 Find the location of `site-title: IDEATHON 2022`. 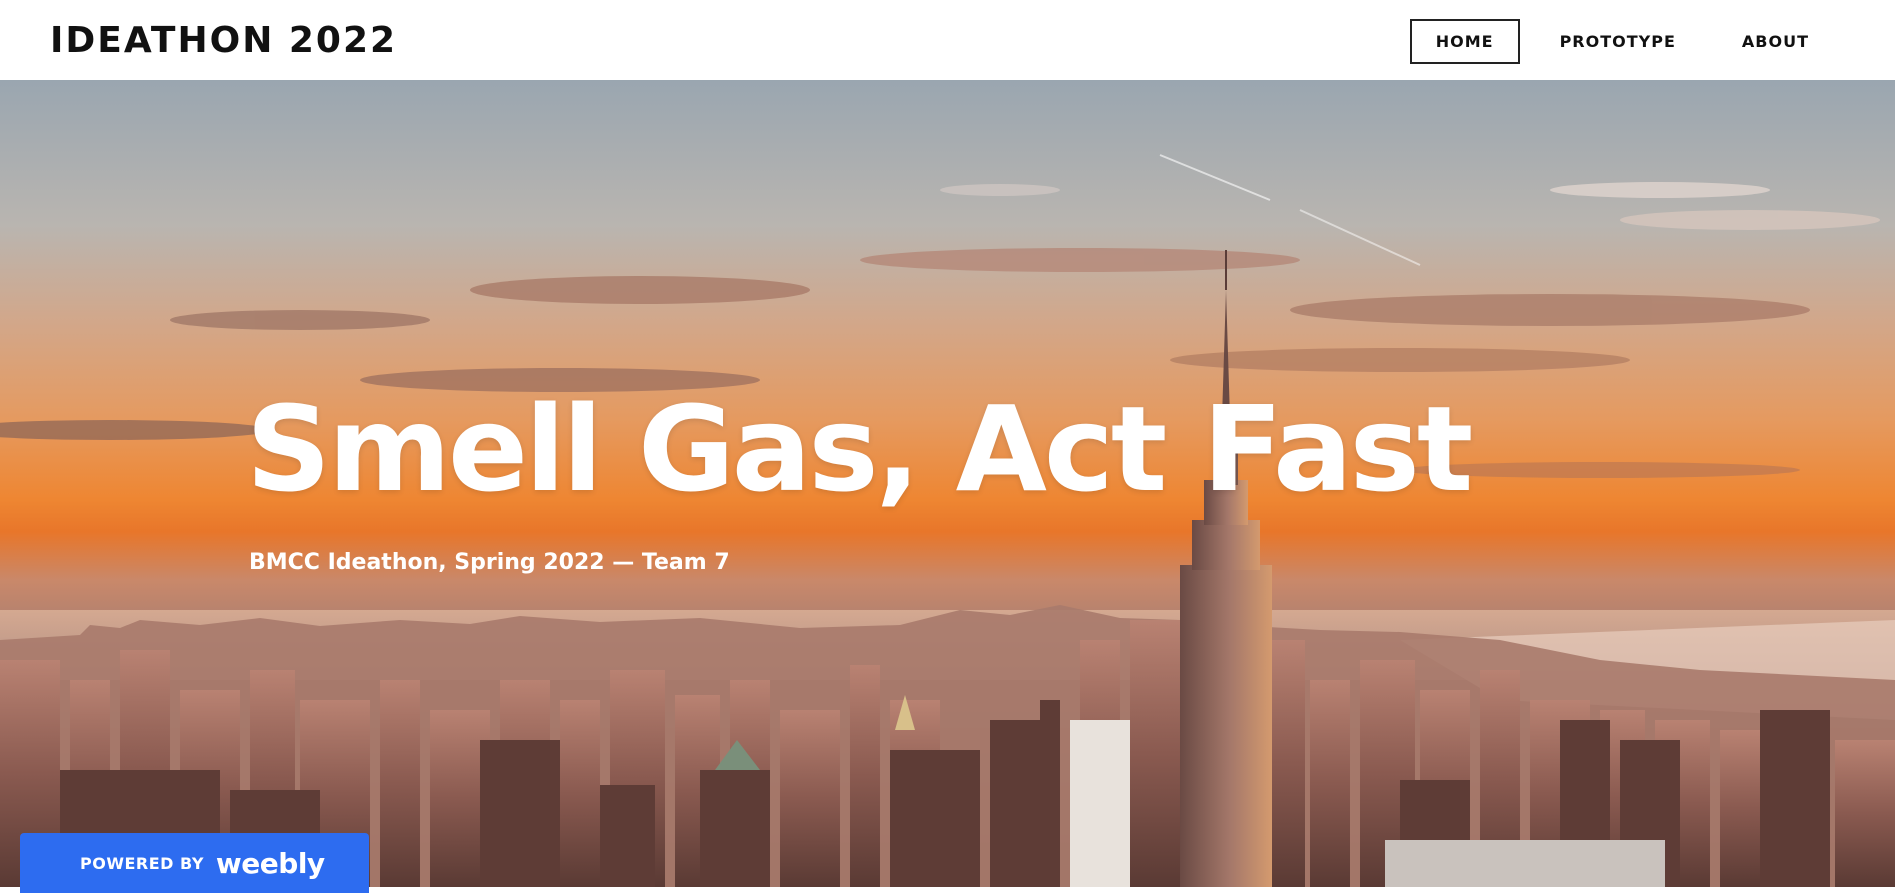

site-title: IDEATHON 2022 is located at coordinates (223, 40).